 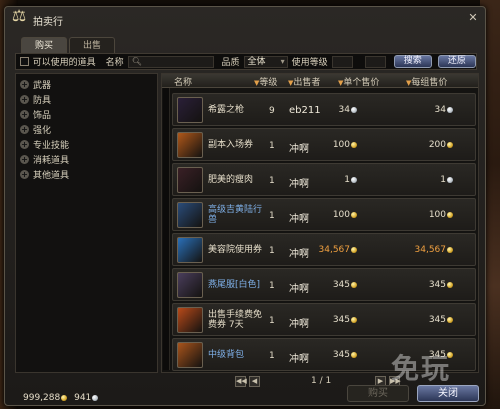 I want to click on listing-row: 希露之枪 9 eb211 34 34, so click(x=324, y=109).